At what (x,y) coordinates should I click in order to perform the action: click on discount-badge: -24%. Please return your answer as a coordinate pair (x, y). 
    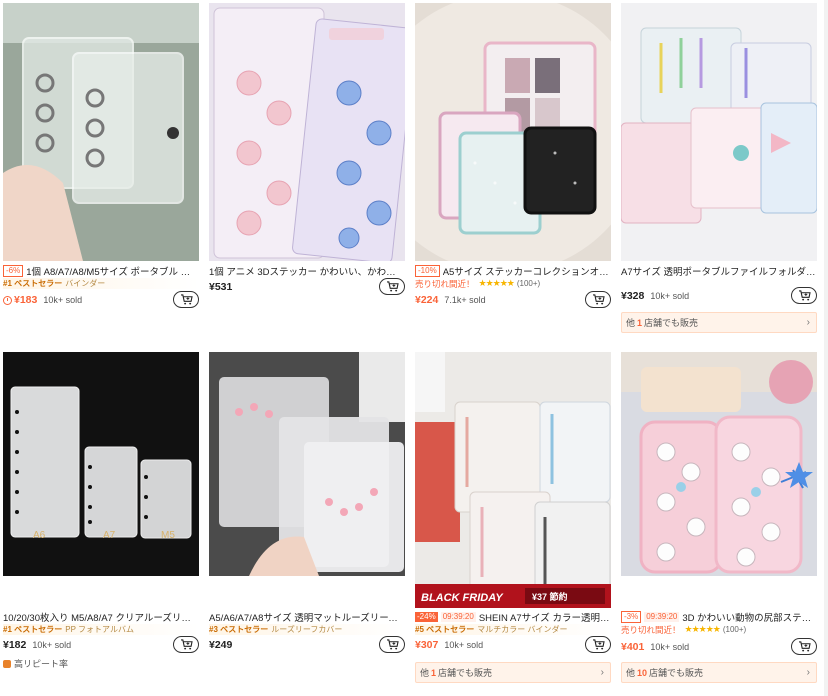
    Looking at the image, I should click on (426, 616).